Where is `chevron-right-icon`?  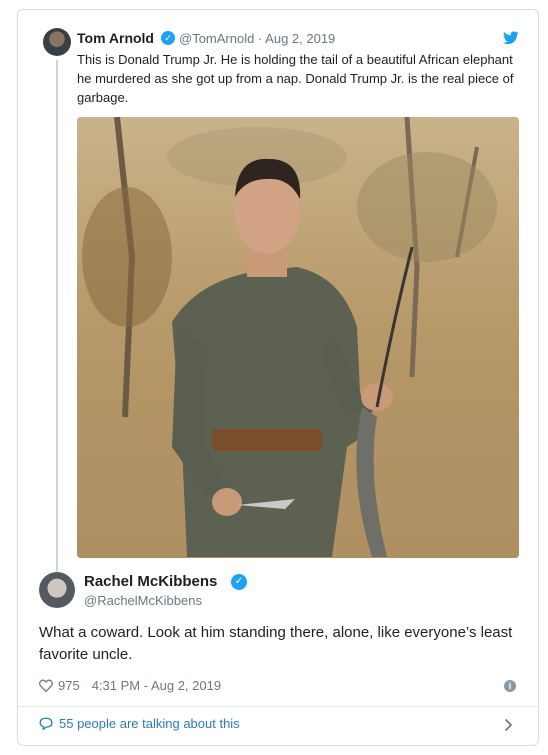 chevron-right-icon is located at coordinates (508, 725).